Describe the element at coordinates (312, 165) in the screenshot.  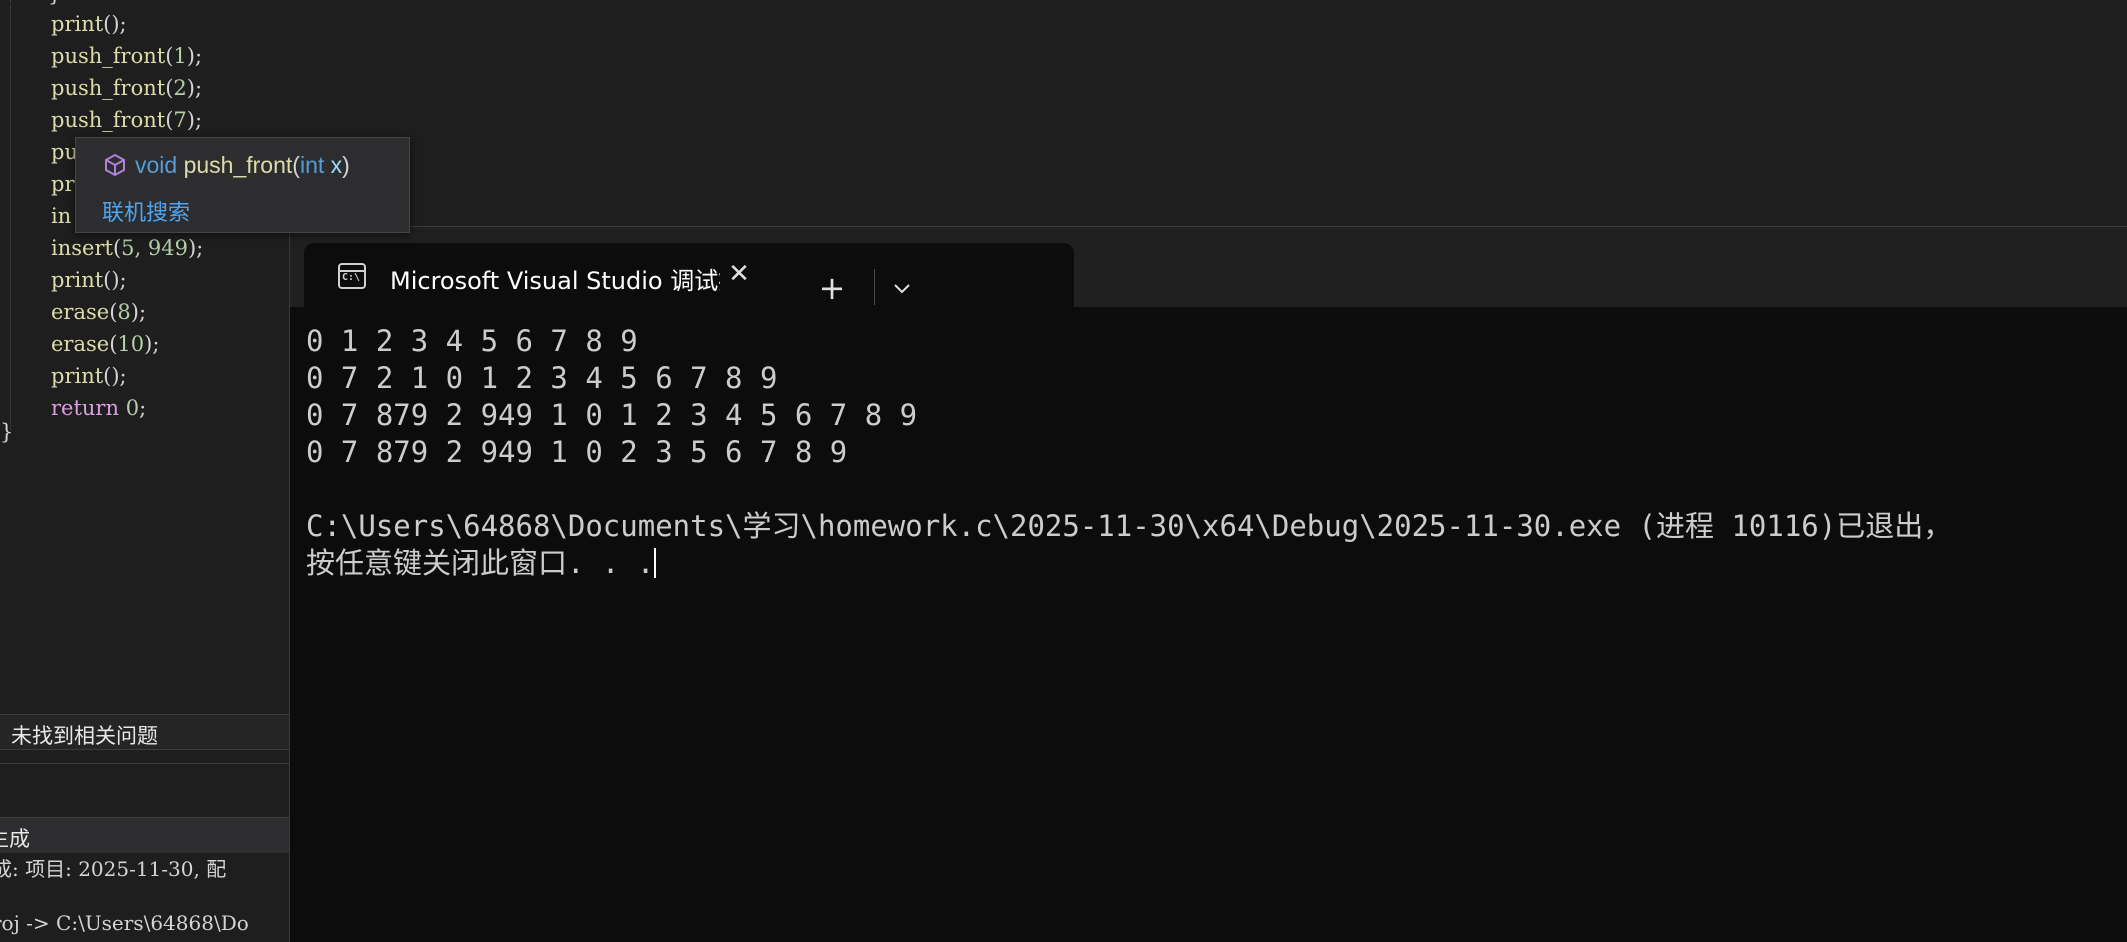
I see `param-type: int` at that location.